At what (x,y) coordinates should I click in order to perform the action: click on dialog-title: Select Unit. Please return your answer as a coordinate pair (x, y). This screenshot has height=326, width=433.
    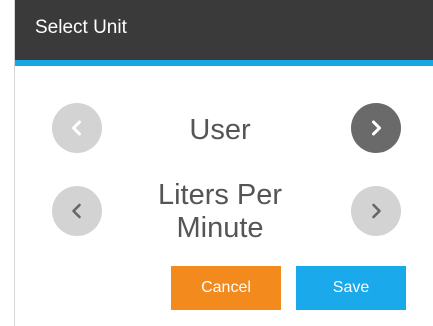
    Looking at the image, I should click on (81, 27).